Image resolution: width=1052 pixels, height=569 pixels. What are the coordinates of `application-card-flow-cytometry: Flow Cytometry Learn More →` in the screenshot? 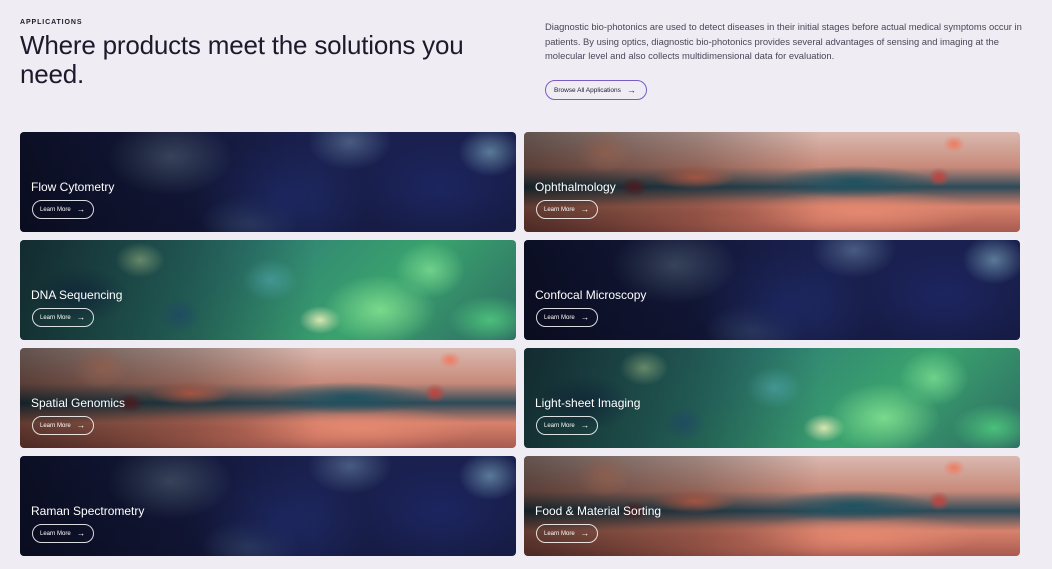 It's located at (268, 182).